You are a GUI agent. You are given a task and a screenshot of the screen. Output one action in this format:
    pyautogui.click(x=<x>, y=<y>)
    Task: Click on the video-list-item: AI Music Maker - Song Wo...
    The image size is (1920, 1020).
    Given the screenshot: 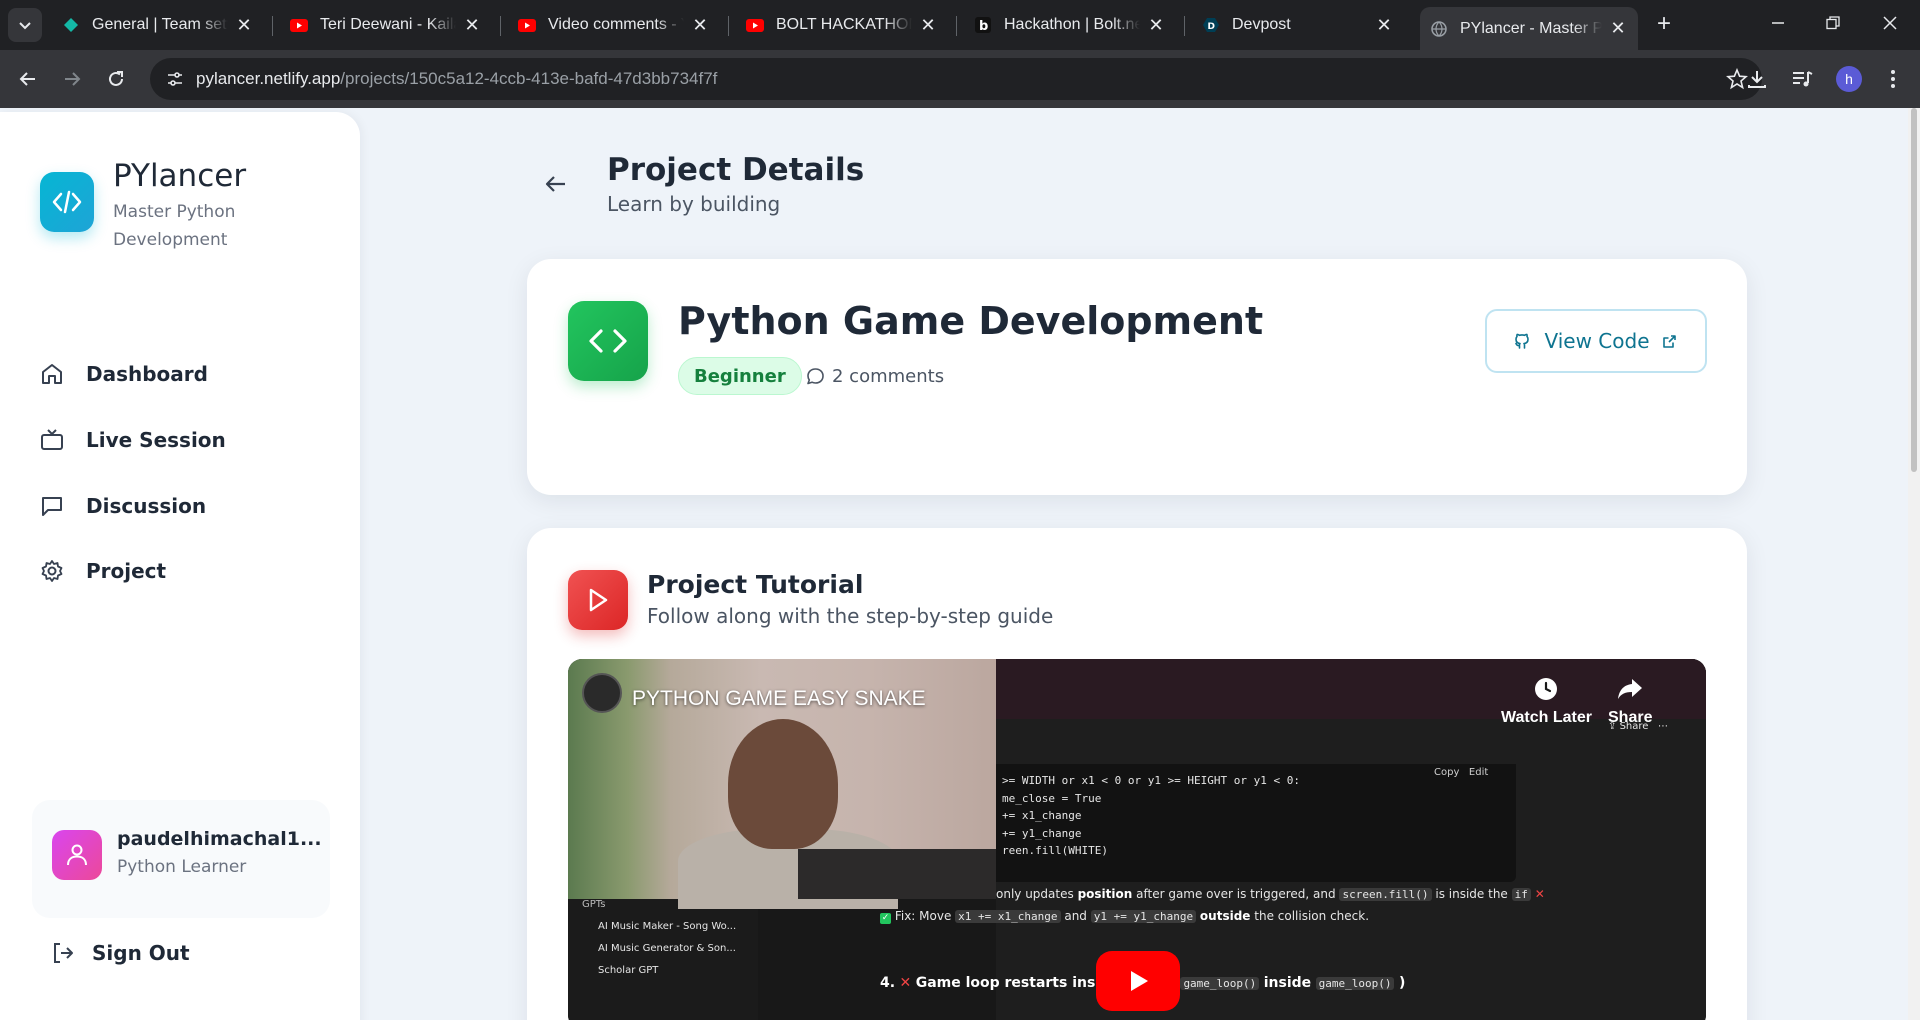 What is the action you would take?
    pyautogui.click(x=667, y=926)
    